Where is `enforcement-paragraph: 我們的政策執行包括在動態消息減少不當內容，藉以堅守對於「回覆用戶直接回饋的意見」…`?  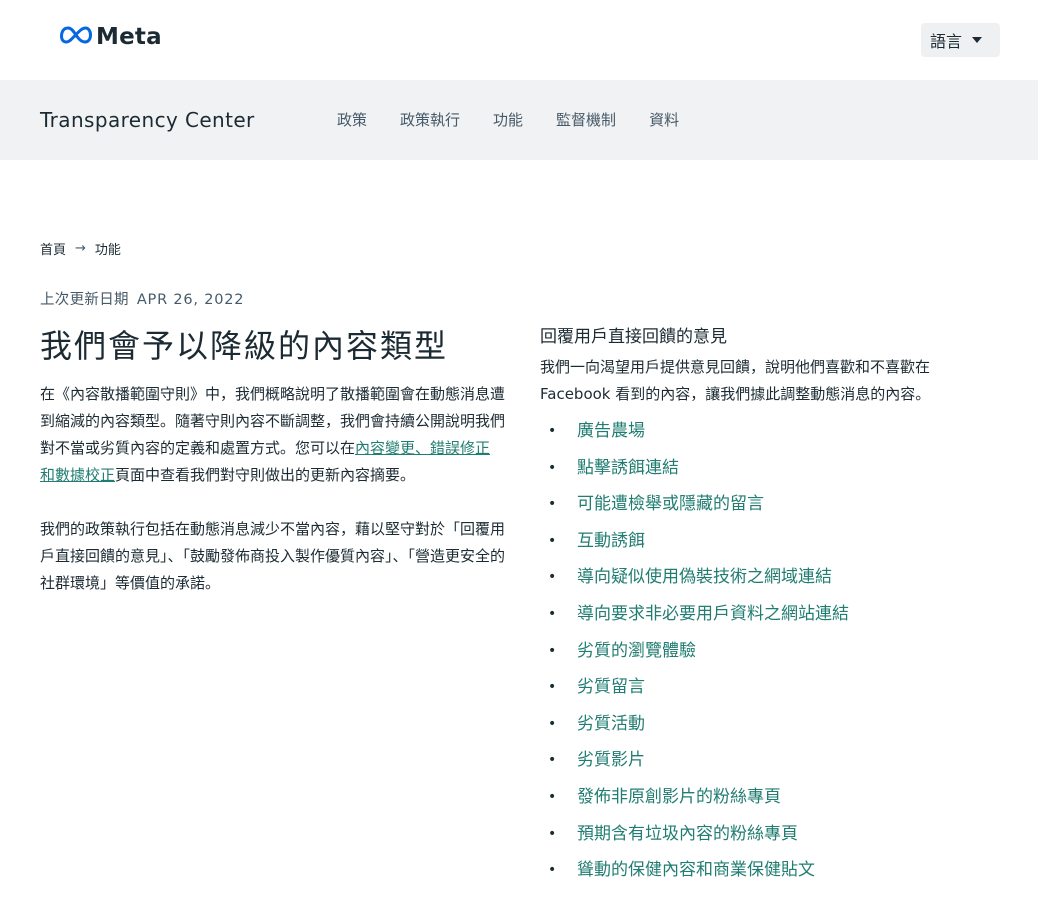
enforcement-paragraph: 我們的政策執行包括在動態消息減少不當內容，藉以堅守對於「回覆用戶直接回饋的意見」… is located at coordinates (273, 556).